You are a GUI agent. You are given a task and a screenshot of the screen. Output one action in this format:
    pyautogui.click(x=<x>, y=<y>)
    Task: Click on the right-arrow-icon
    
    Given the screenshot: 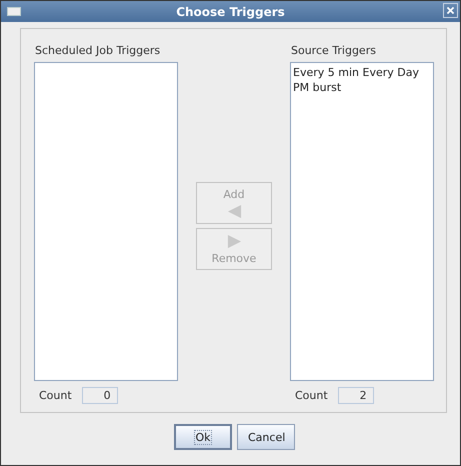 What is the action you would take?
    pyautogui.click(x=234, y=241)
    